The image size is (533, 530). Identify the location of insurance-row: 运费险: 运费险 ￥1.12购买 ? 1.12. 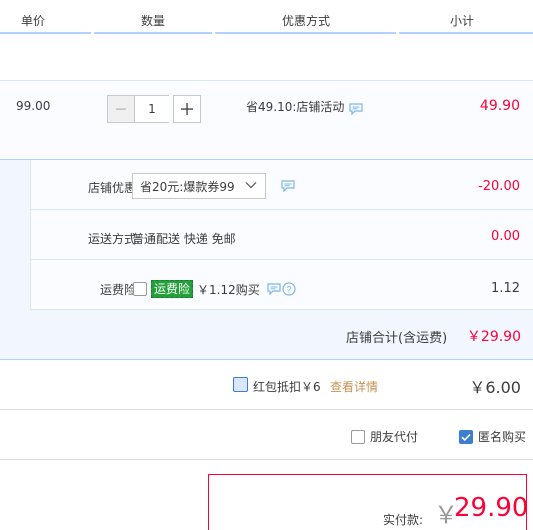
(281, 285).